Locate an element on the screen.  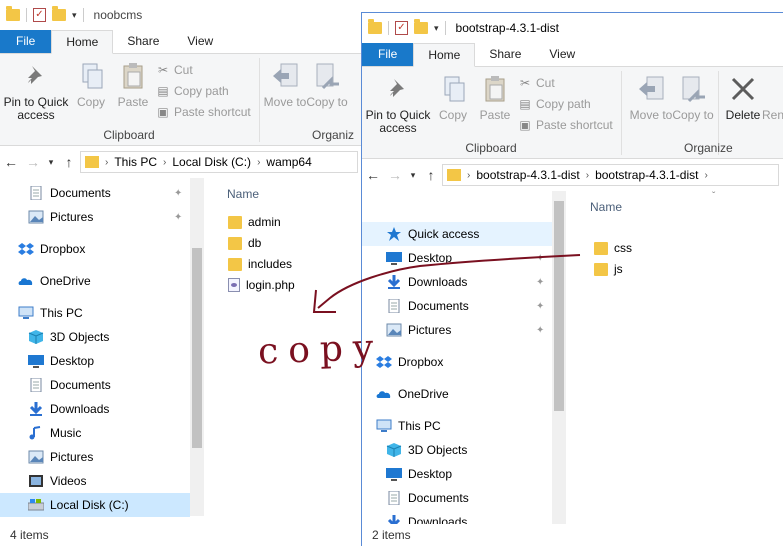
list-item: js is located at coordinates (608, 269).